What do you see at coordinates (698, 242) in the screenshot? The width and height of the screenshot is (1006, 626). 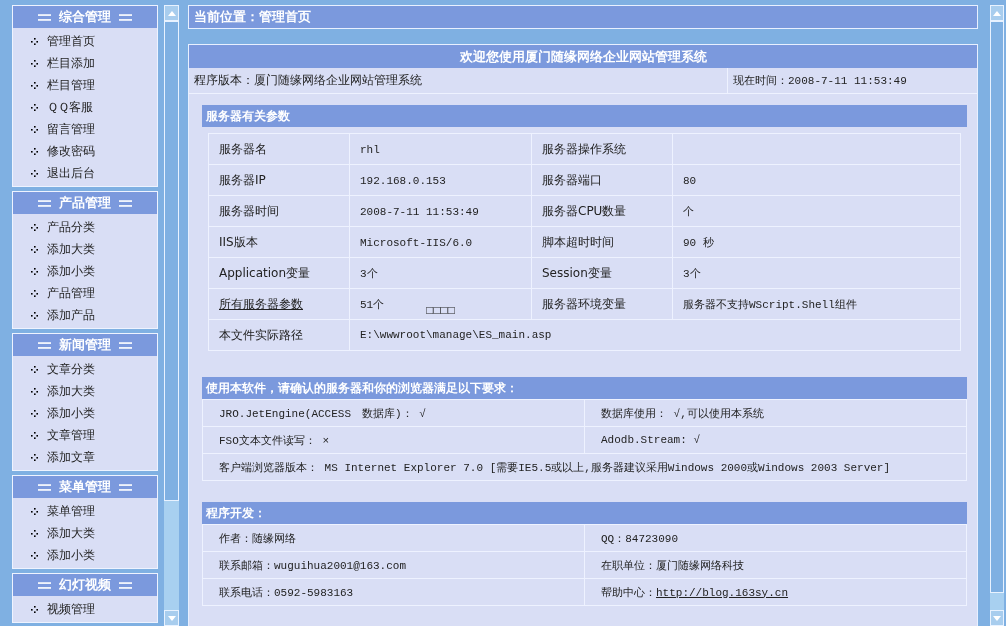 I see `param-value: 90 秒` at bounding box center [698, 242].